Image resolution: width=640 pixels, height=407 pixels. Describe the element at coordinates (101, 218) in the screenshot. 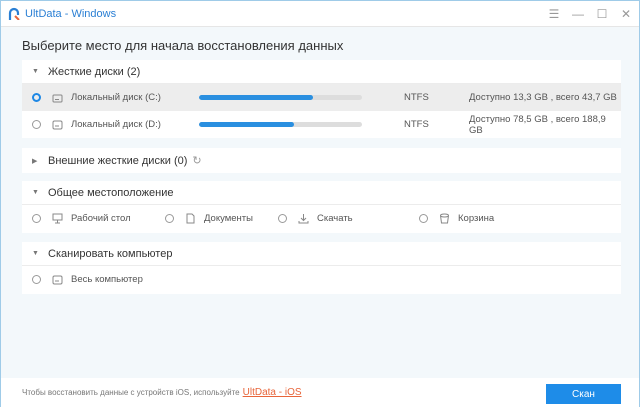

I see `location-label: Рабочий стол` at that location.